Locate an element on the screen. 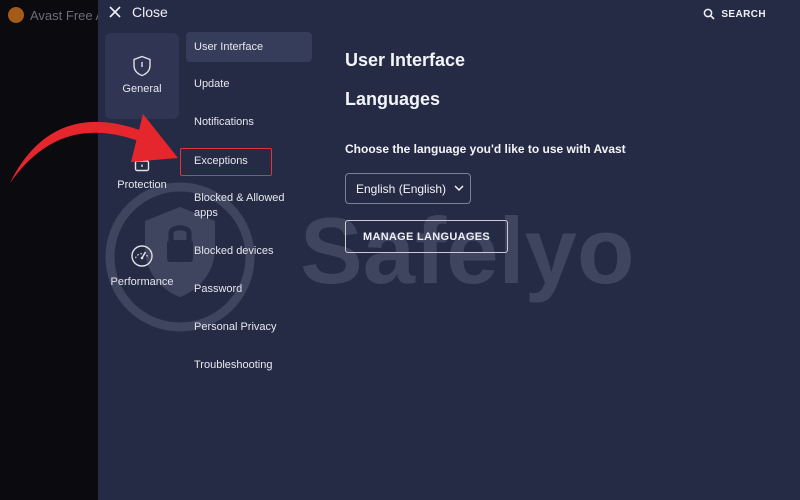 This screenshot has height=500, width=800. language-select-value: English (English) is located at coordinates (401, 188).